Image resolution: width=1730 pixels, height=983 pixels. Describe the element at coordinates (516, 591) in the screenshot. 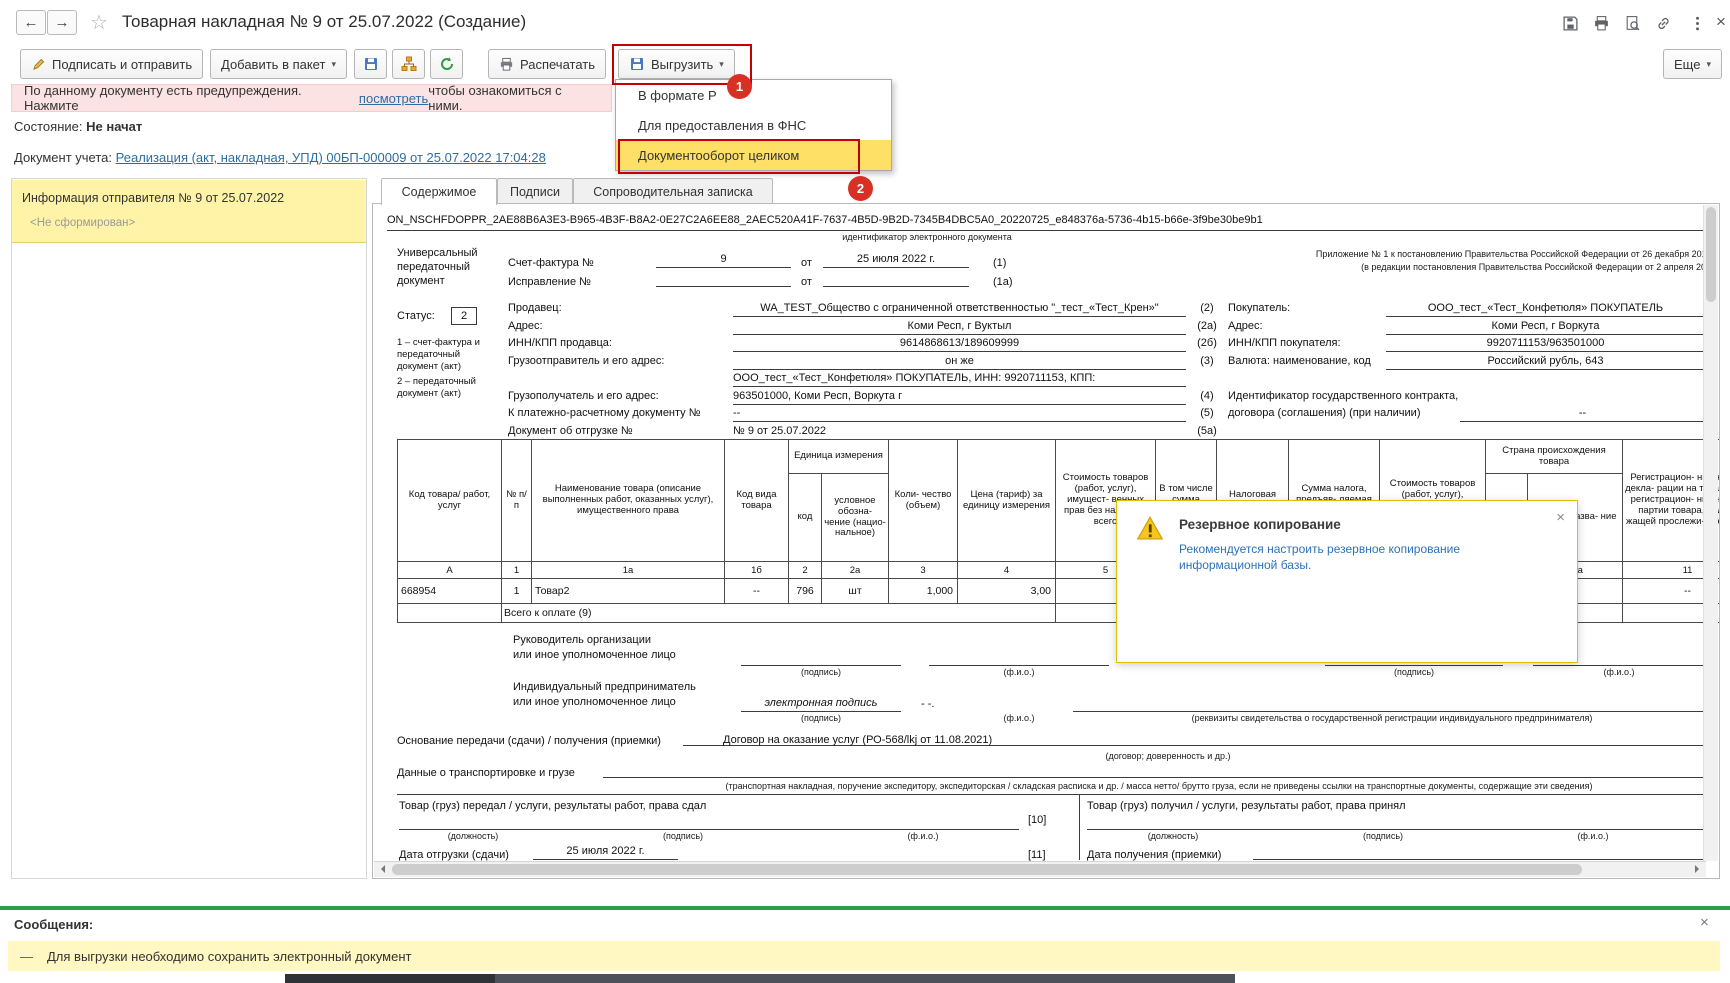

I see `table-cell: 1` at that location.